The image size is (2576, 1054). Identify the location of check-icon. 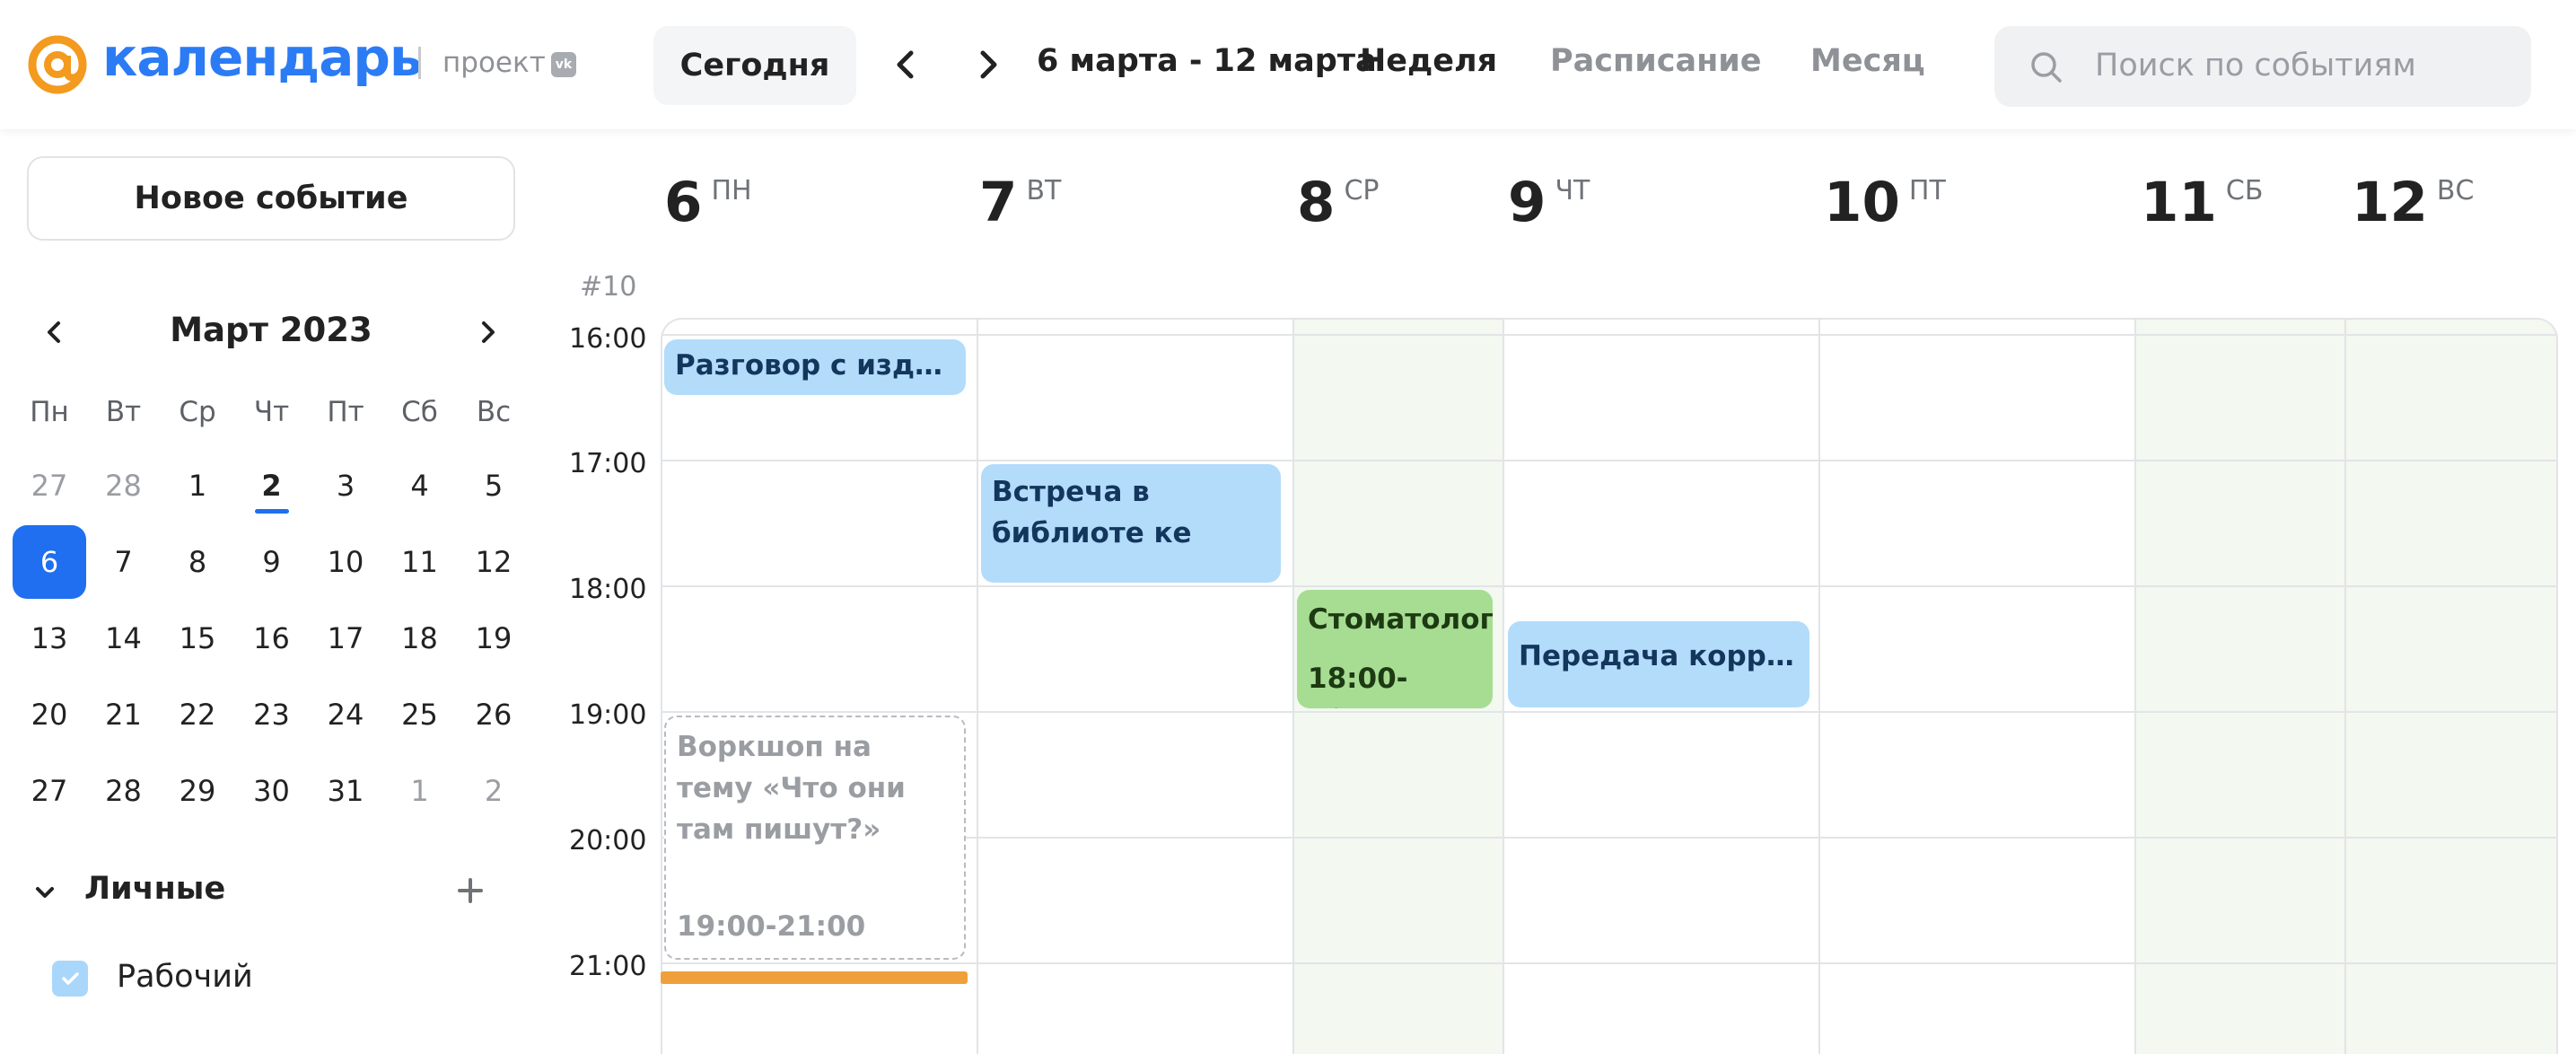
(70, 978).